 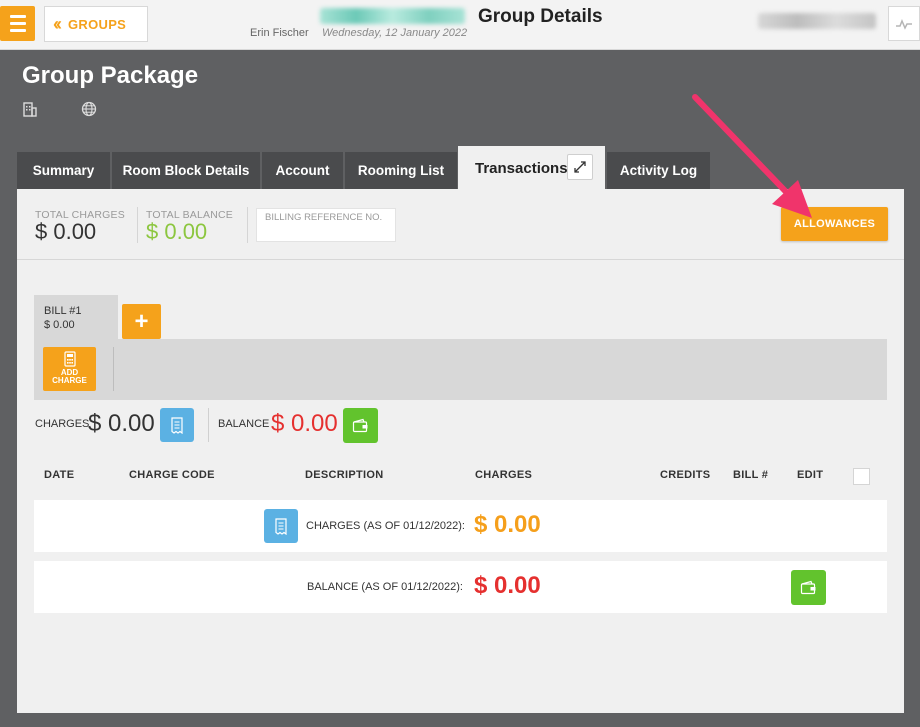 What do you see at coordinates (540, 16) in the screenshot?
I see `page-title: Group Details` at bounding box center [540, 16].